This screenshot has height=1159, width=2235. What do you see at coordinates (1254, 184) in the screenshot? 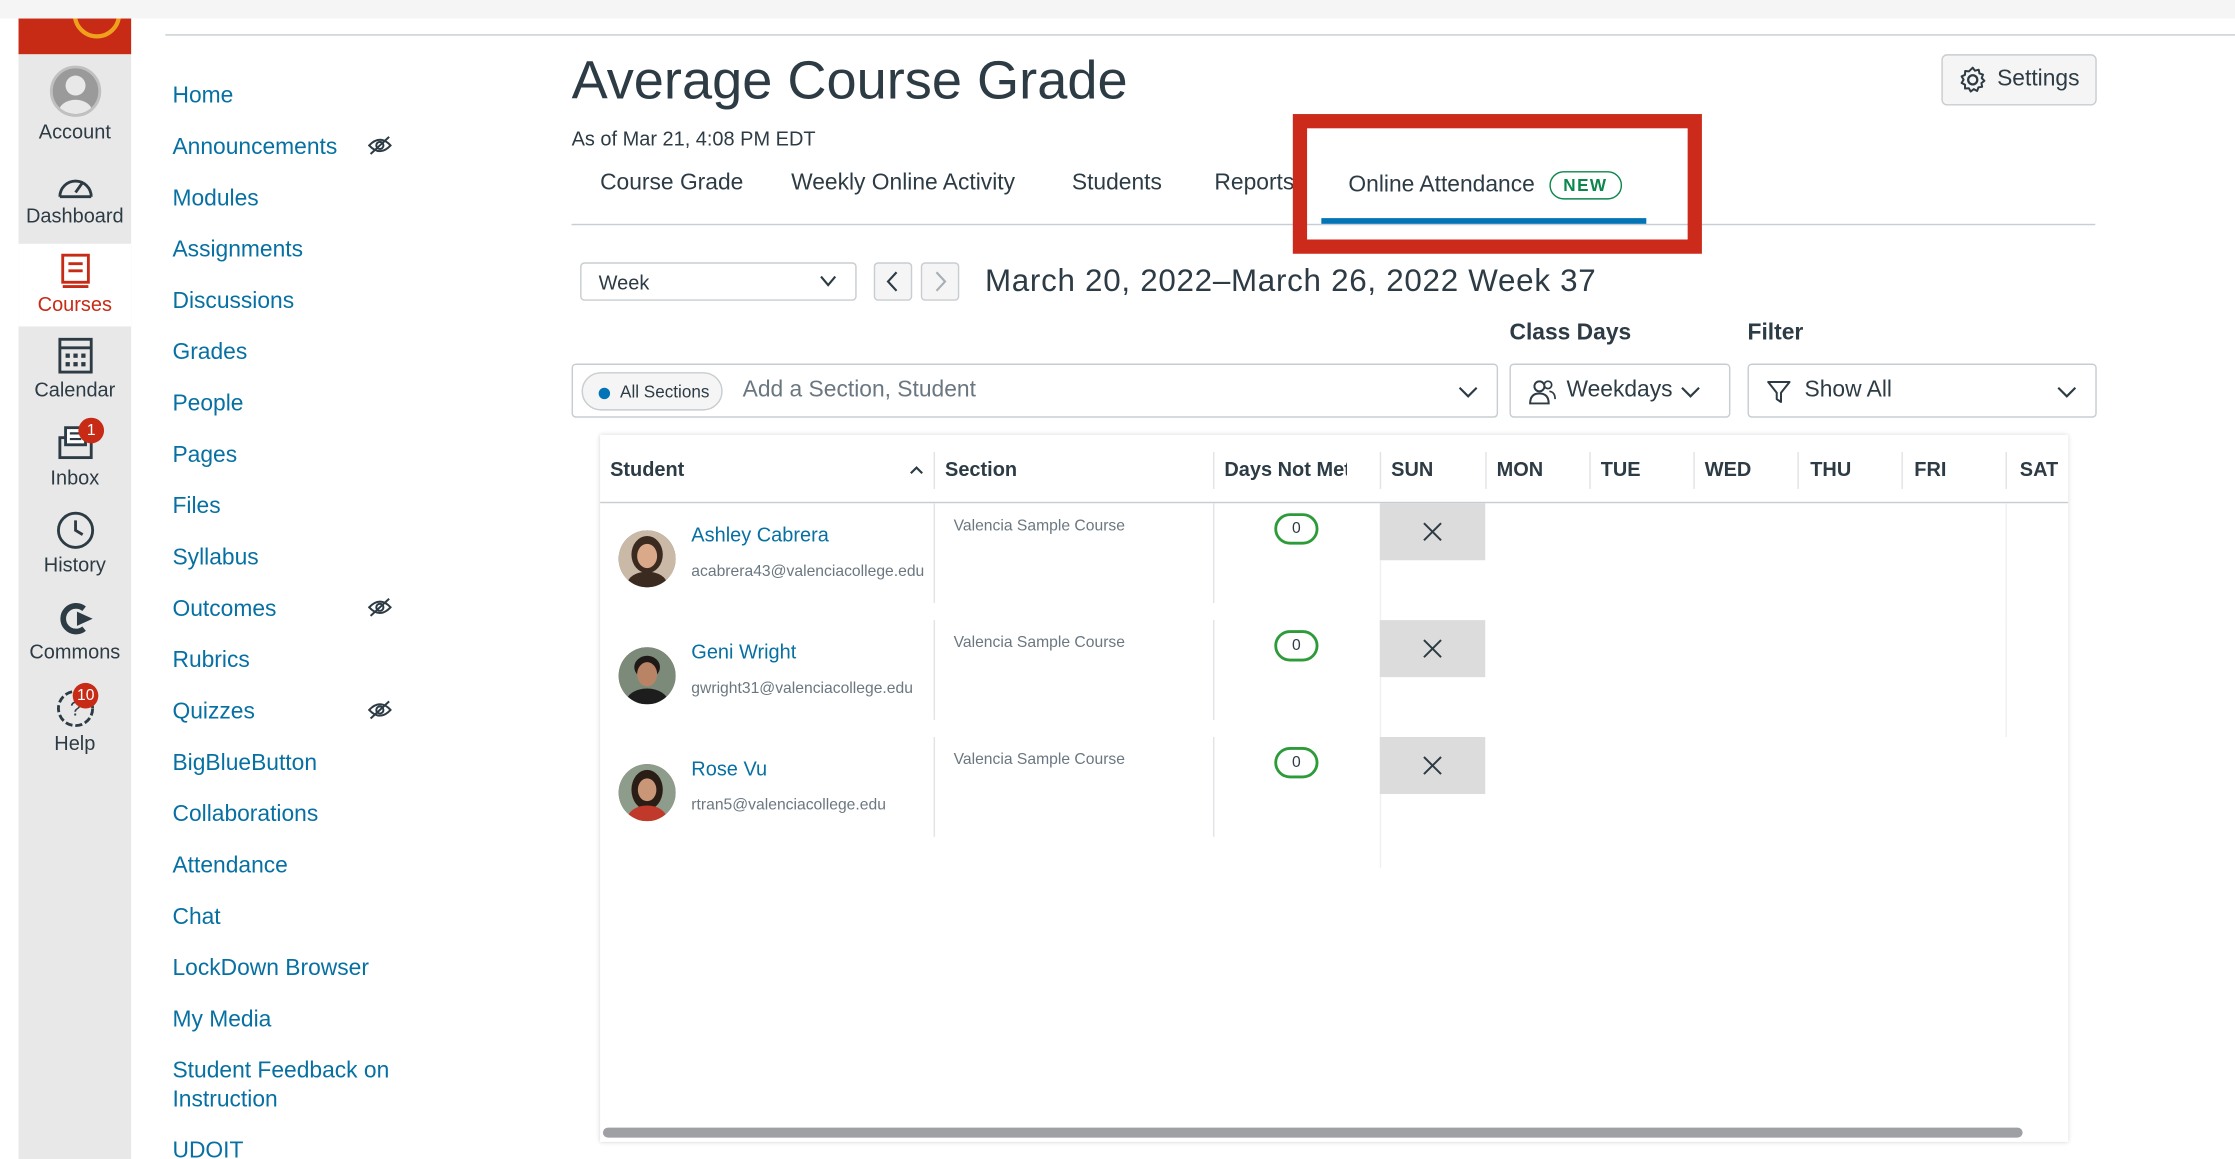
I see `tab-reports: Reports` at bounding box center [1254, 184].